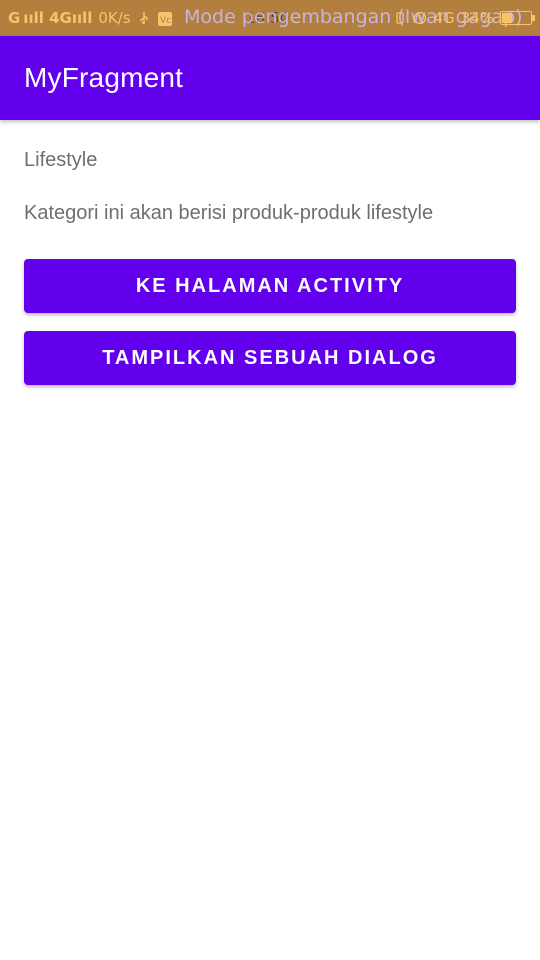 This screenshot has height=960, width=540. I want to click on vibrate-icon, so click(400, 18).